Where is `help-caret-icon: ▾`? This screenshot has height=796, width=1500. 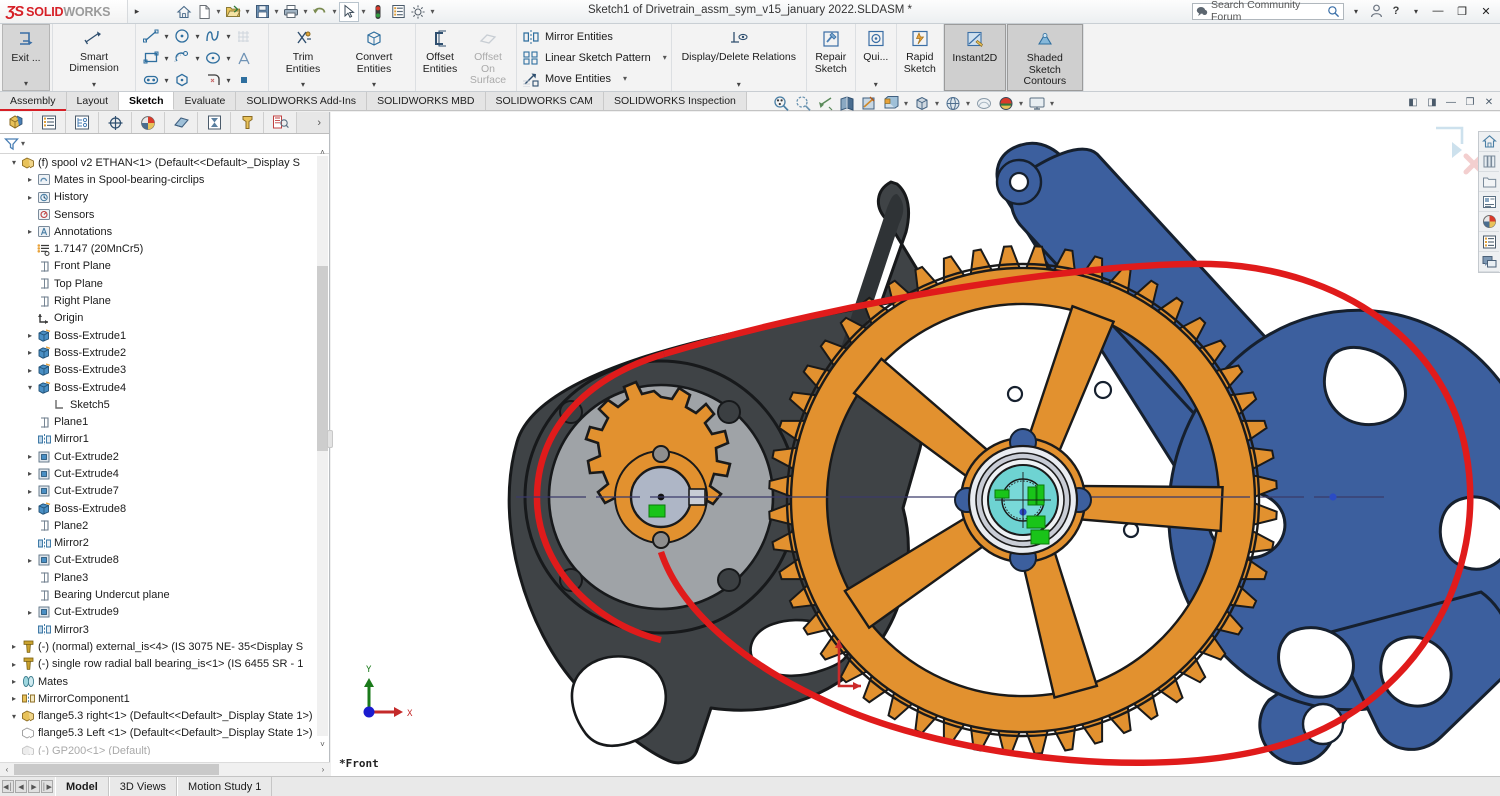
help-caret-icon: ▾ is located at coordinates (1416, 11).